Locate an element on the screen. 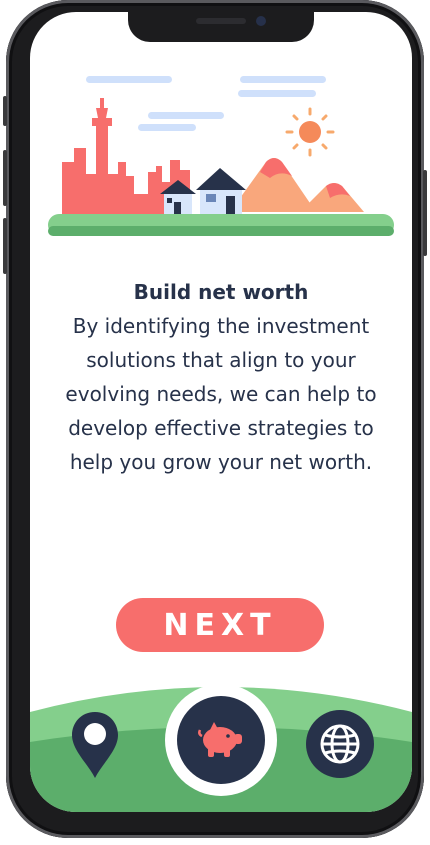 This screenshot has width=430, height=845. sun-icon is located at coordinates (310, 132).